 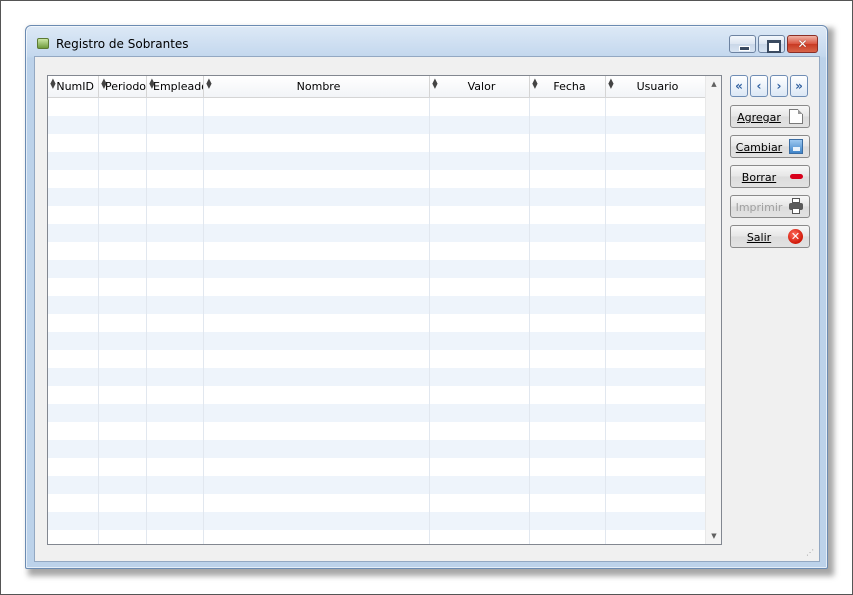 I want to click on column-header-numid: ▲▼ NumID, so click(x=73, y=87).